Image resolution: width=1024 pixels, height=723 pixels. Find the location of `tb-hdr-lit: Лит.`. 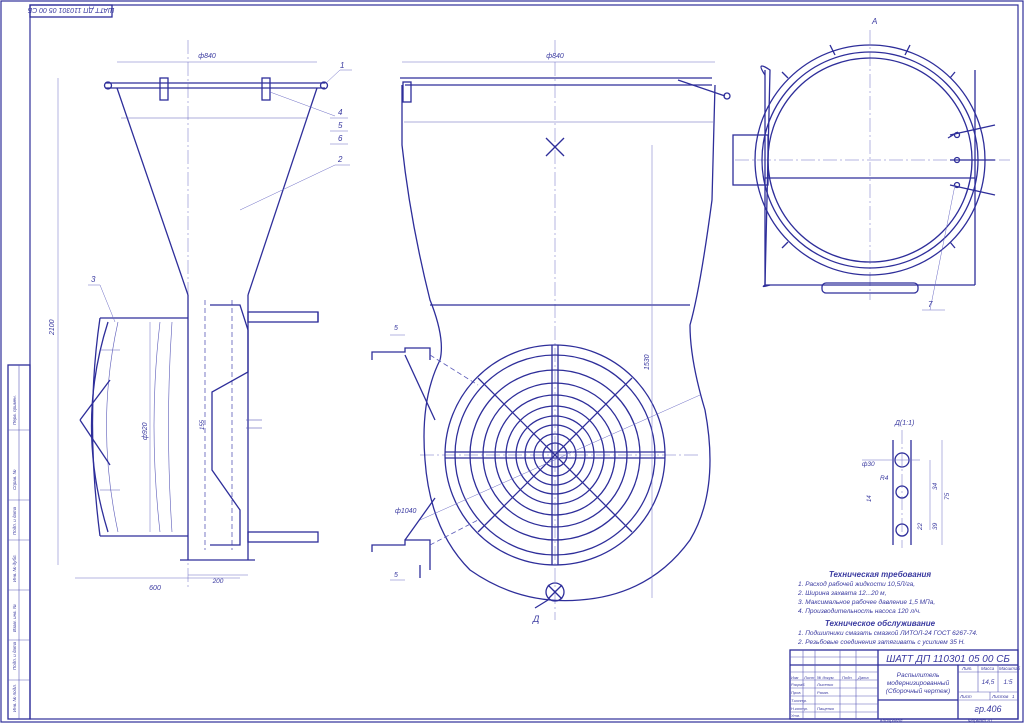

tb-hdr-lit: Лит. is located at coordinates (967, 668).